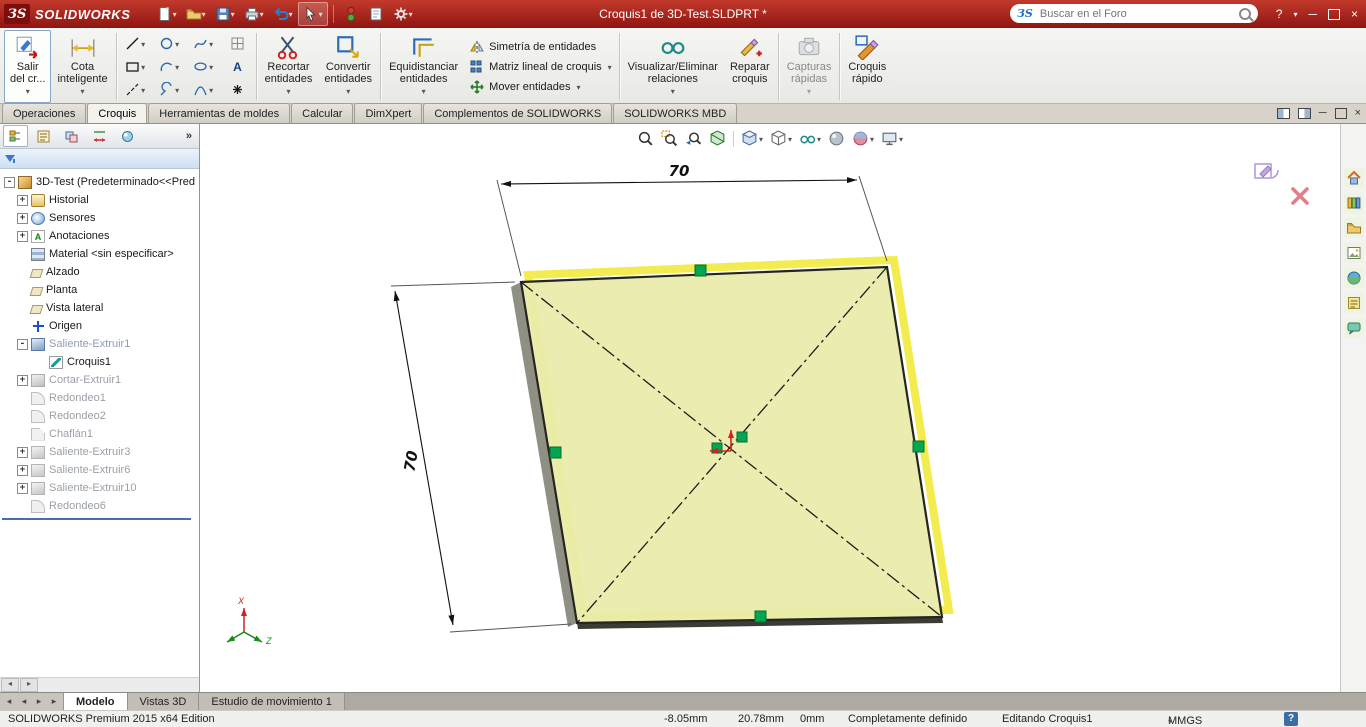 The height and width of the screenshot is (727, 1366). What do you see at coordinates (117, 113) in the screenshot?
I see `tab-croquis: Croquis` at bounding box center [117, 113].